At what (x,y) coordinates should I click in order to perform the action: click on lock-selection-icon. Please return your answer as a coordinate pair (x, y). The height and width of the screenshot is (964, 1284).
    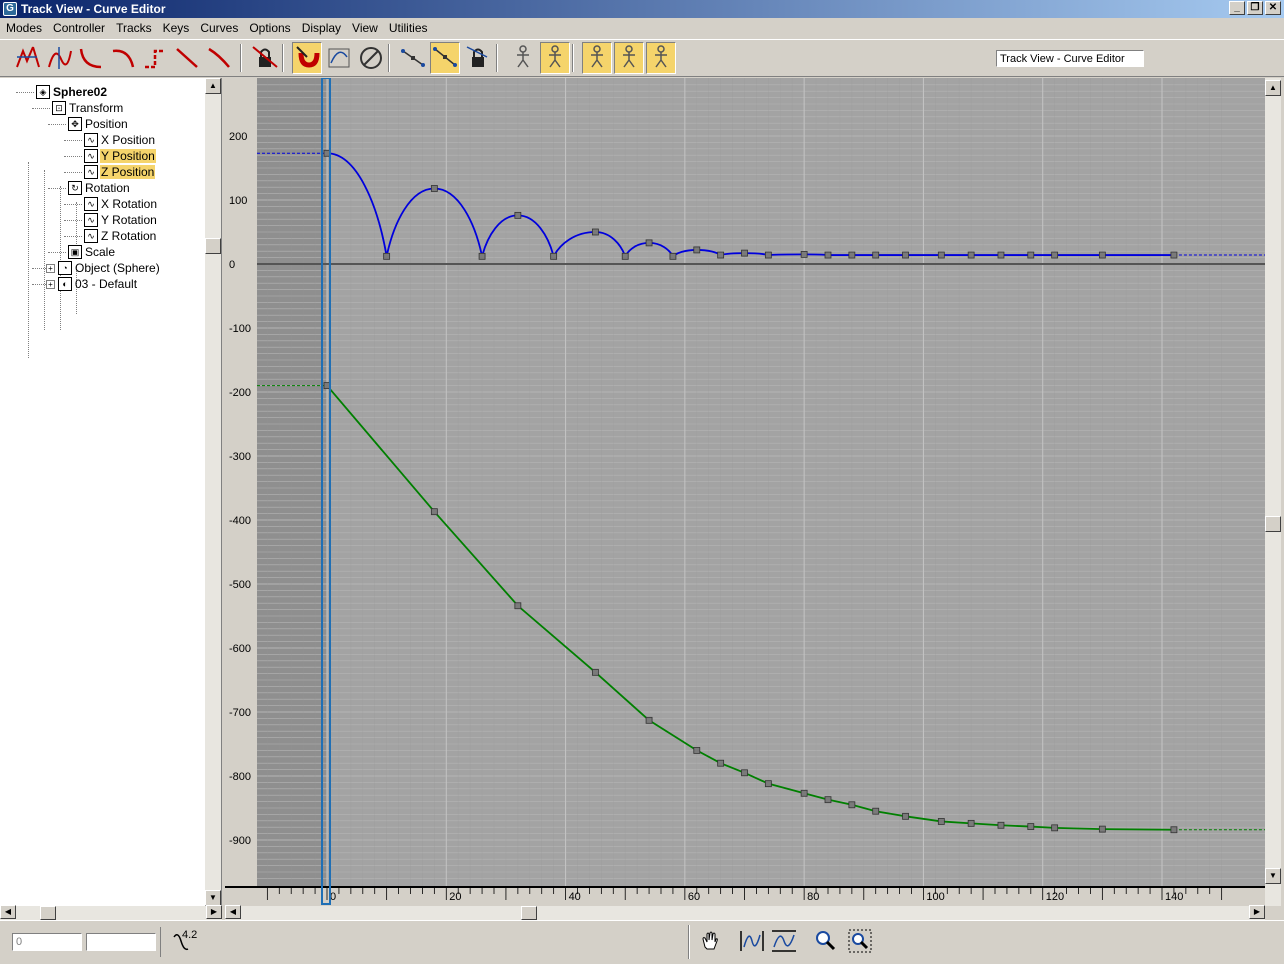
    Looking at the image, I should click on (265, 58).